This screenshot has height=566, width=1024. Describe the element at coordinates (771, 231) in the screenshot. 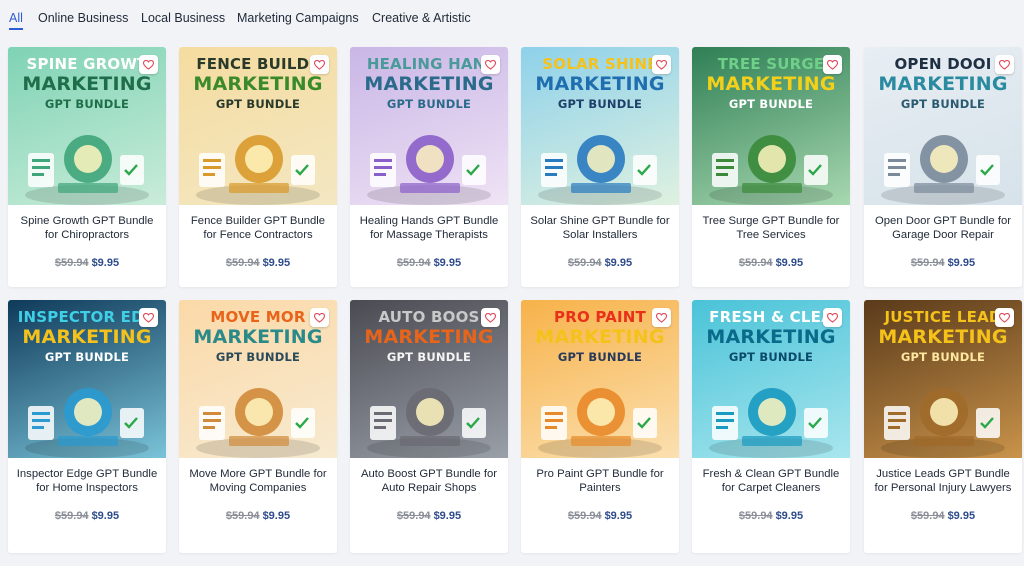

I see `product-title: Tree Surge GPT Bundle for Tree Services` at that location.